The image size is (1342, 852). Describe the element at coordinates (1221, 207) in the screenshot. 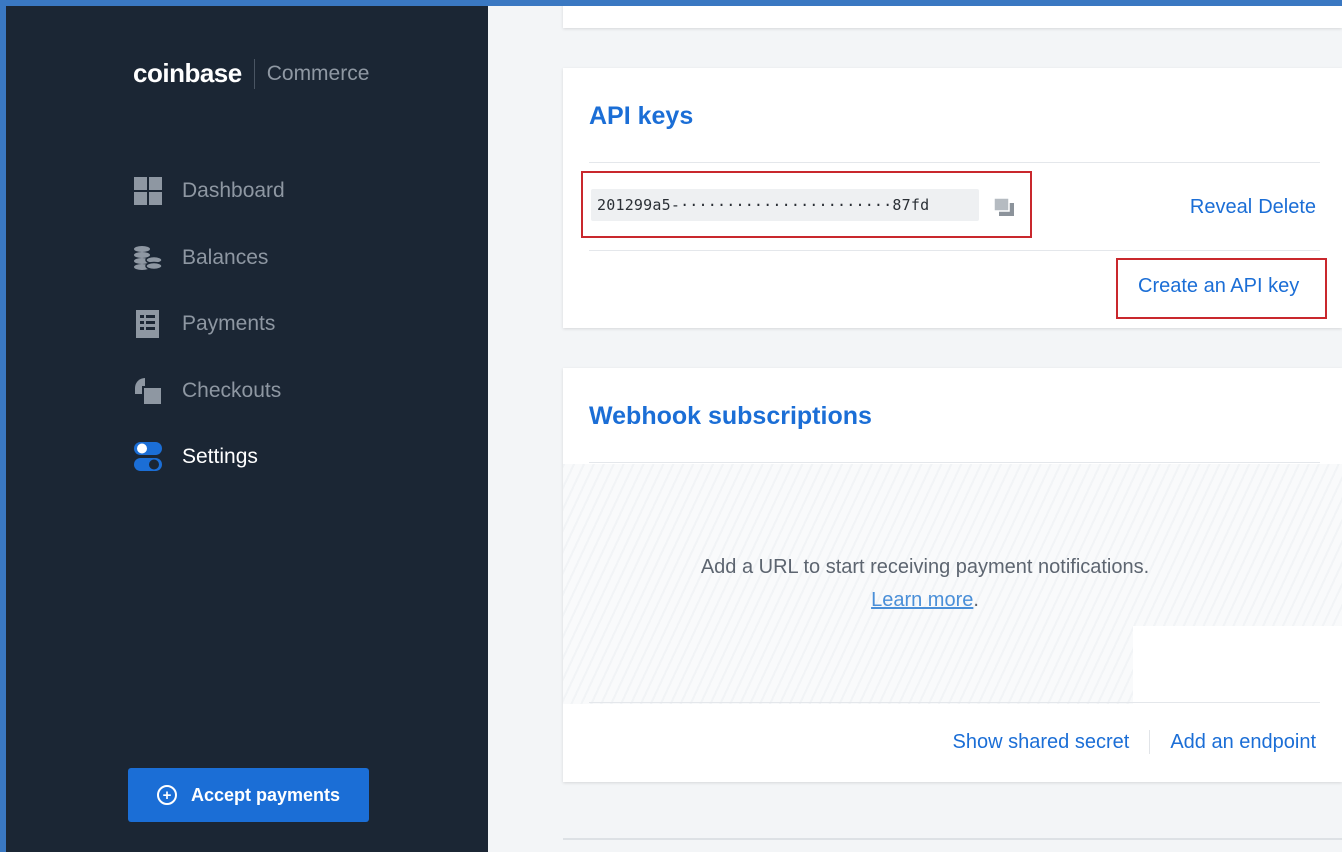

I see `reveal-link: Reveal` at that location.